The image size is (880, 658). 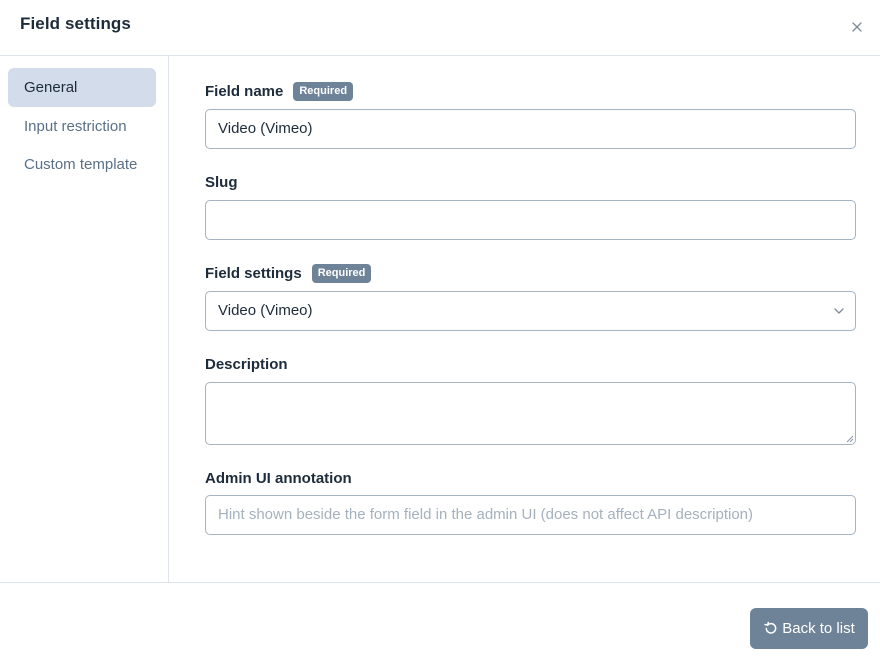 What do you see at coordinates (770, 627) in the screenshot?
I see `undo-icon` at bounding box center [770, 627].